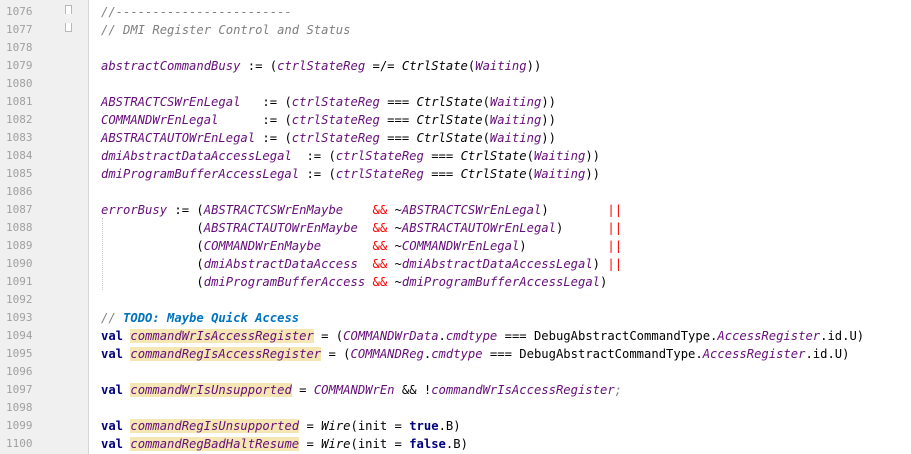 The height and width of the screenshot is (454, 911). I want to click on code-token: dmiAbstractDataAccess, so click(280, 264).